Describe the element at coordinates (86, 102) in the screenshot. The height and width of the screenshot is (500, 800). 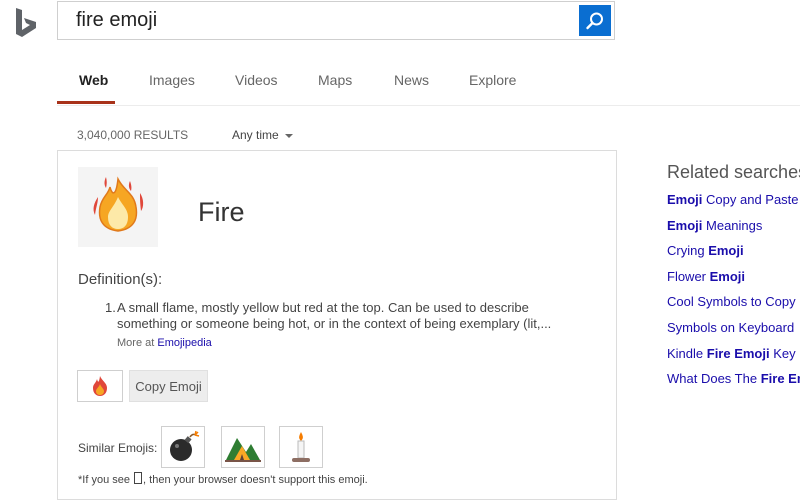
I see `active-tab-underline` at that location.